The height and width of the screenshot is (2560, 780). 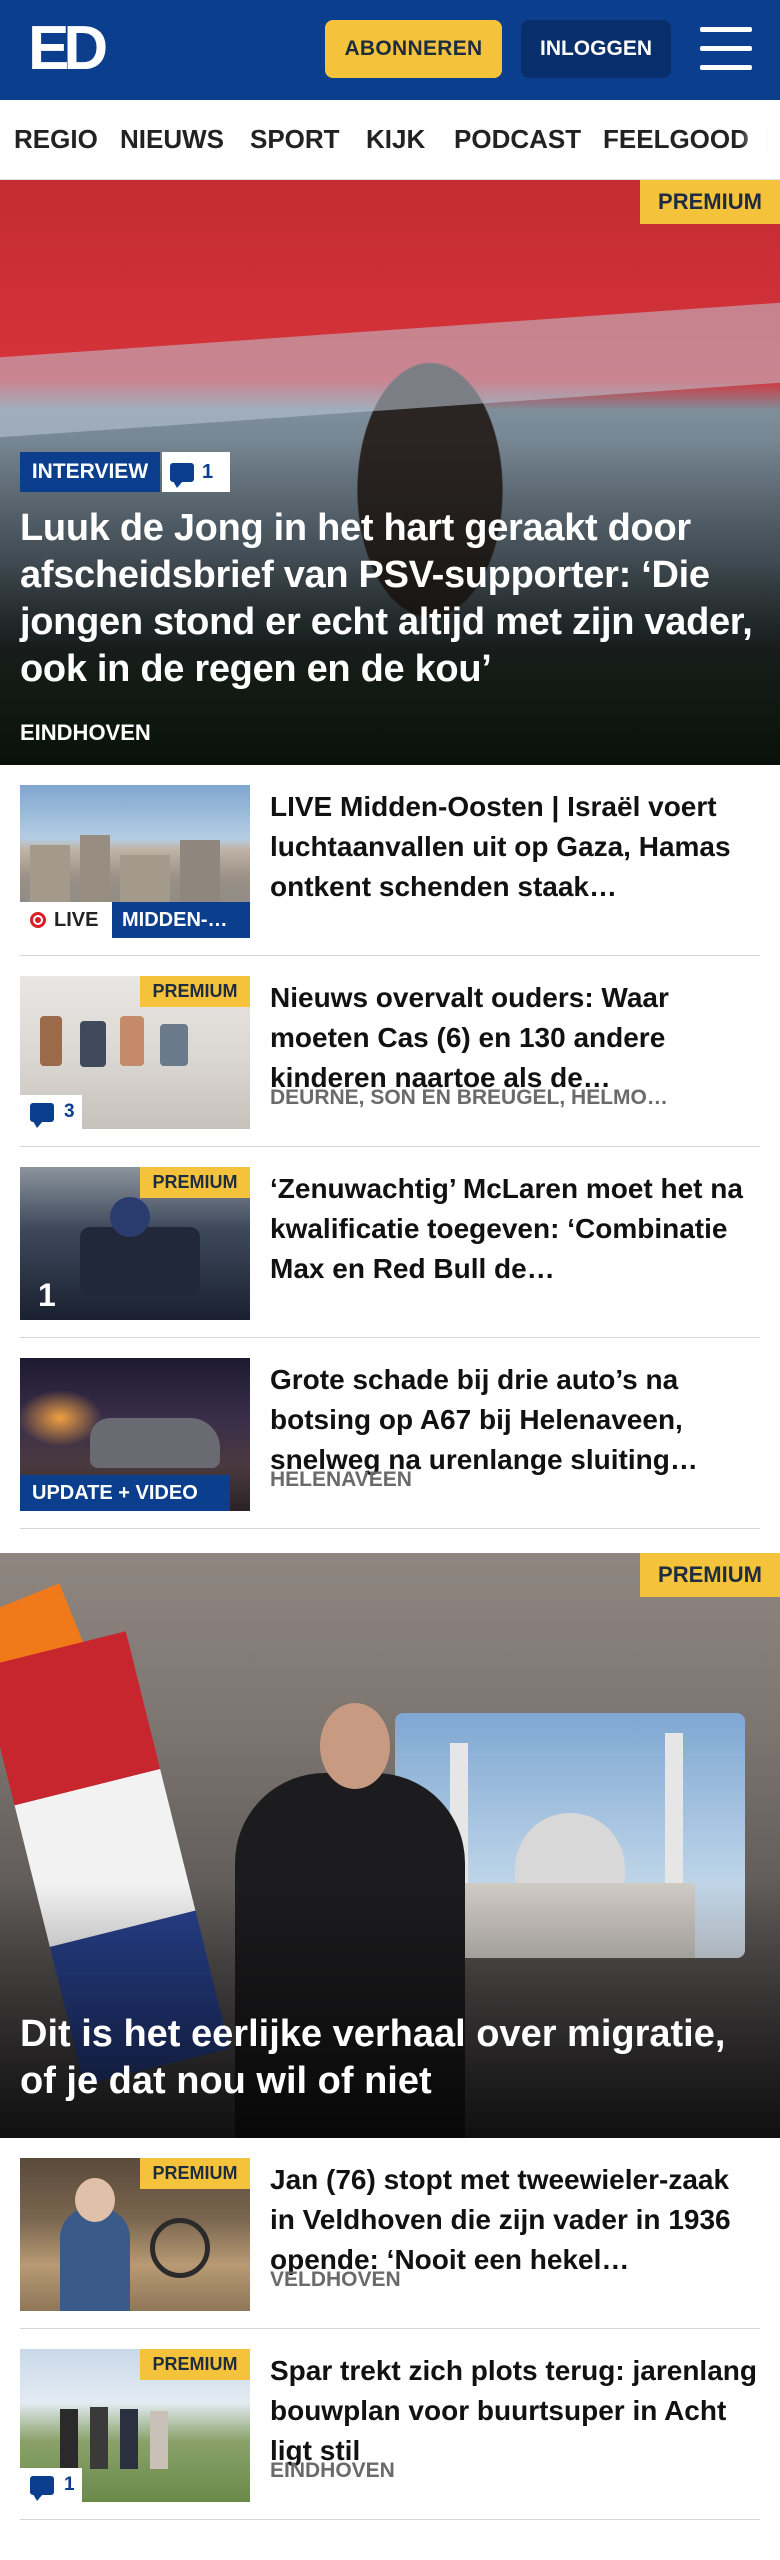 I want to click on nav-item-regio: REGIO, so click(x=56, y=139).